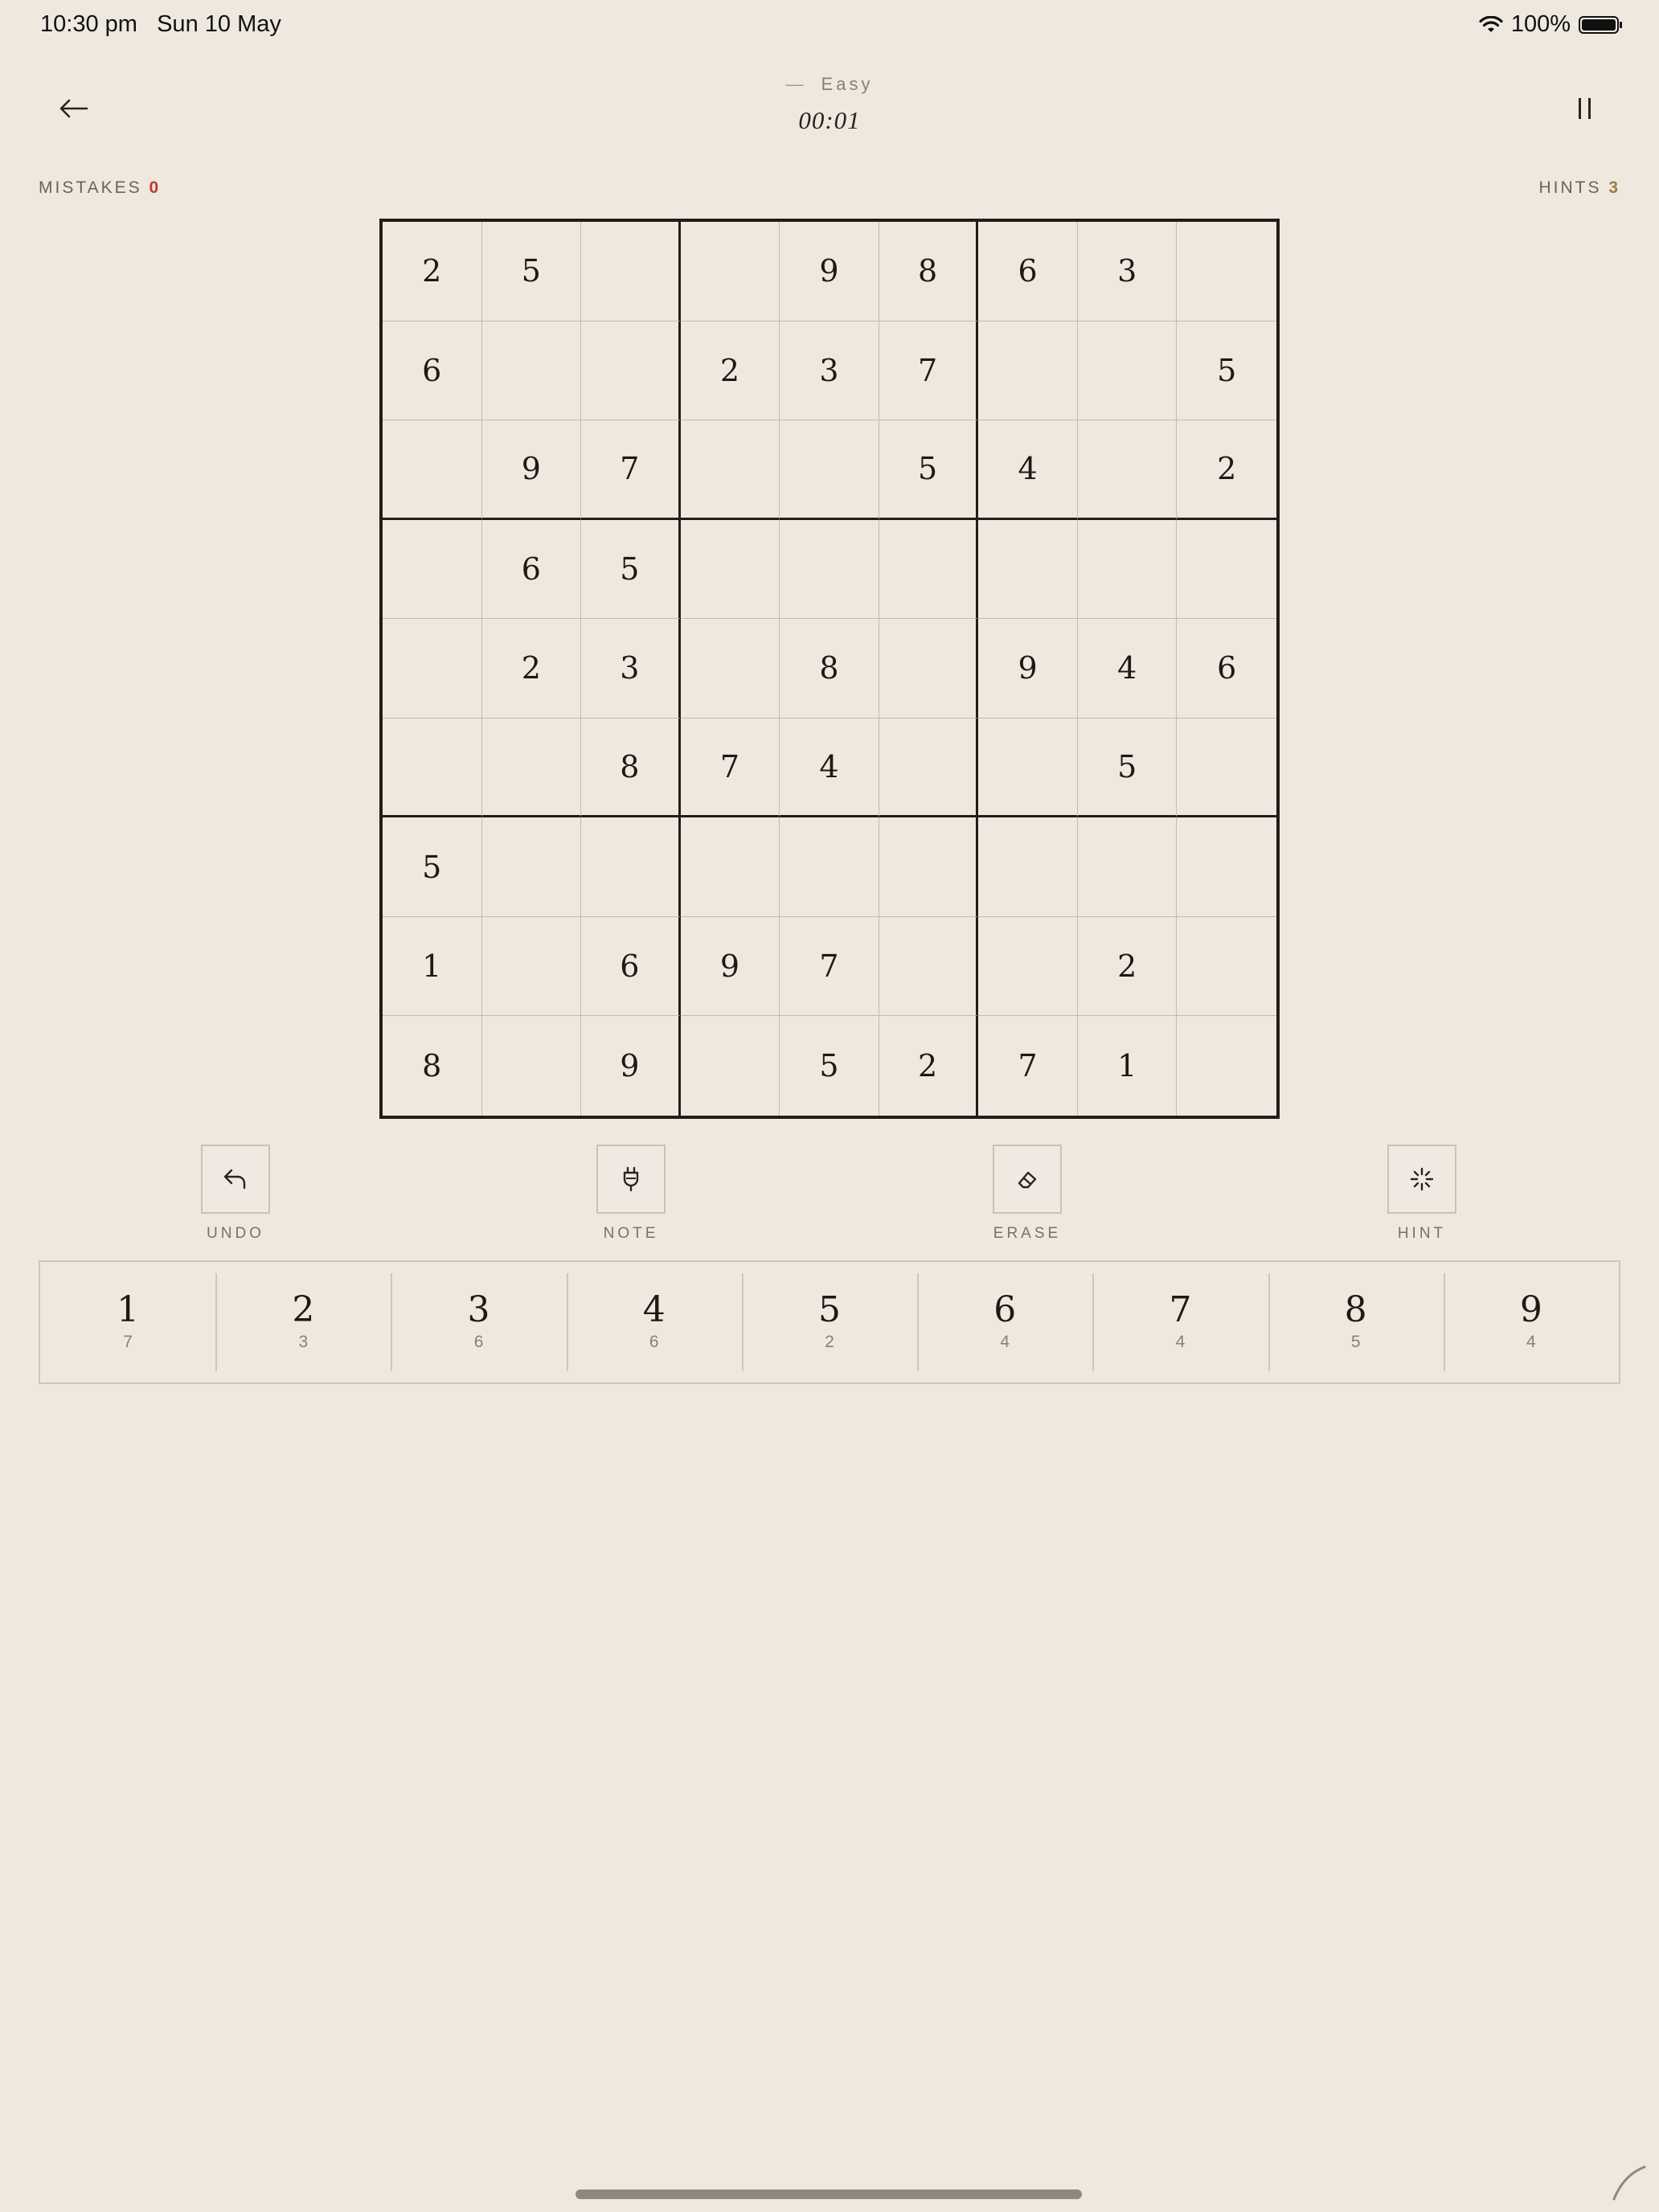 Image resolution: width=1659 pixels, height=2212 pixels. I want to click on note-box, so click(631, 1179).